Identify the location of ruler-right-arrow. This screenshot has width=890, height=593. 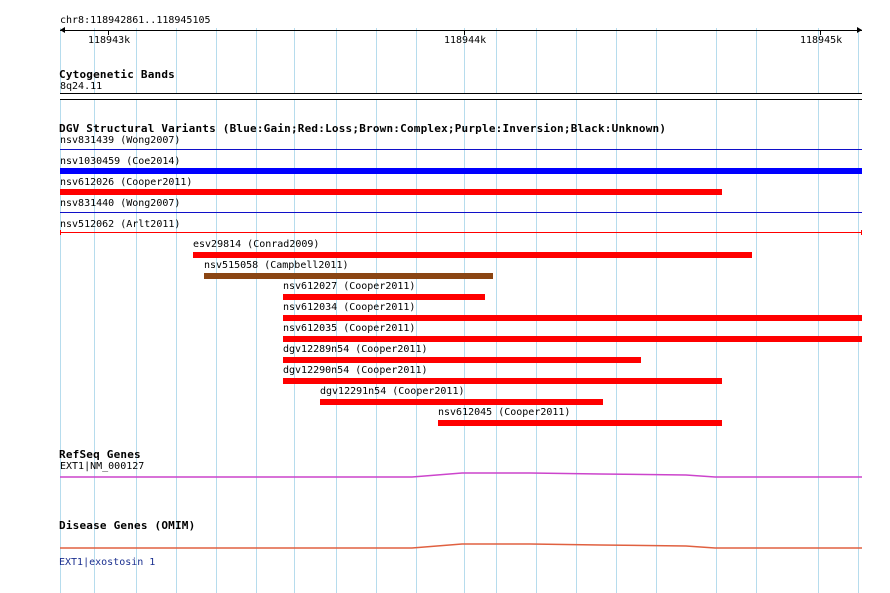
(859, 30).